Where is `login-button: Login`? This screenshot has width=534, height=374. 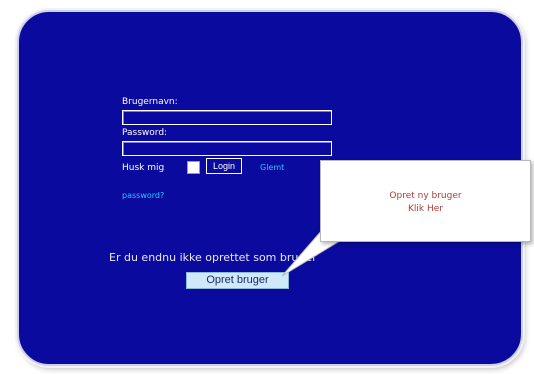 login-button: Login is located at coordinates (224, 166).